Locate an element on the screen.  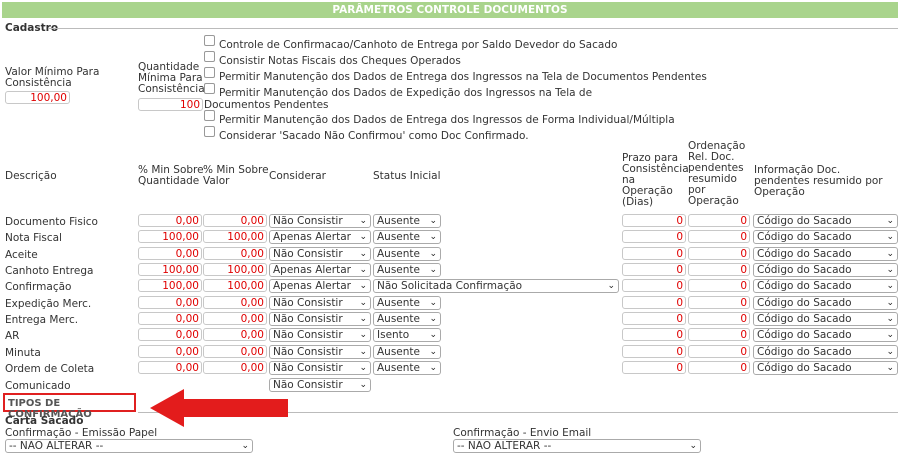
status-select: Isento ⌄ is located at coordinates (407, 335).